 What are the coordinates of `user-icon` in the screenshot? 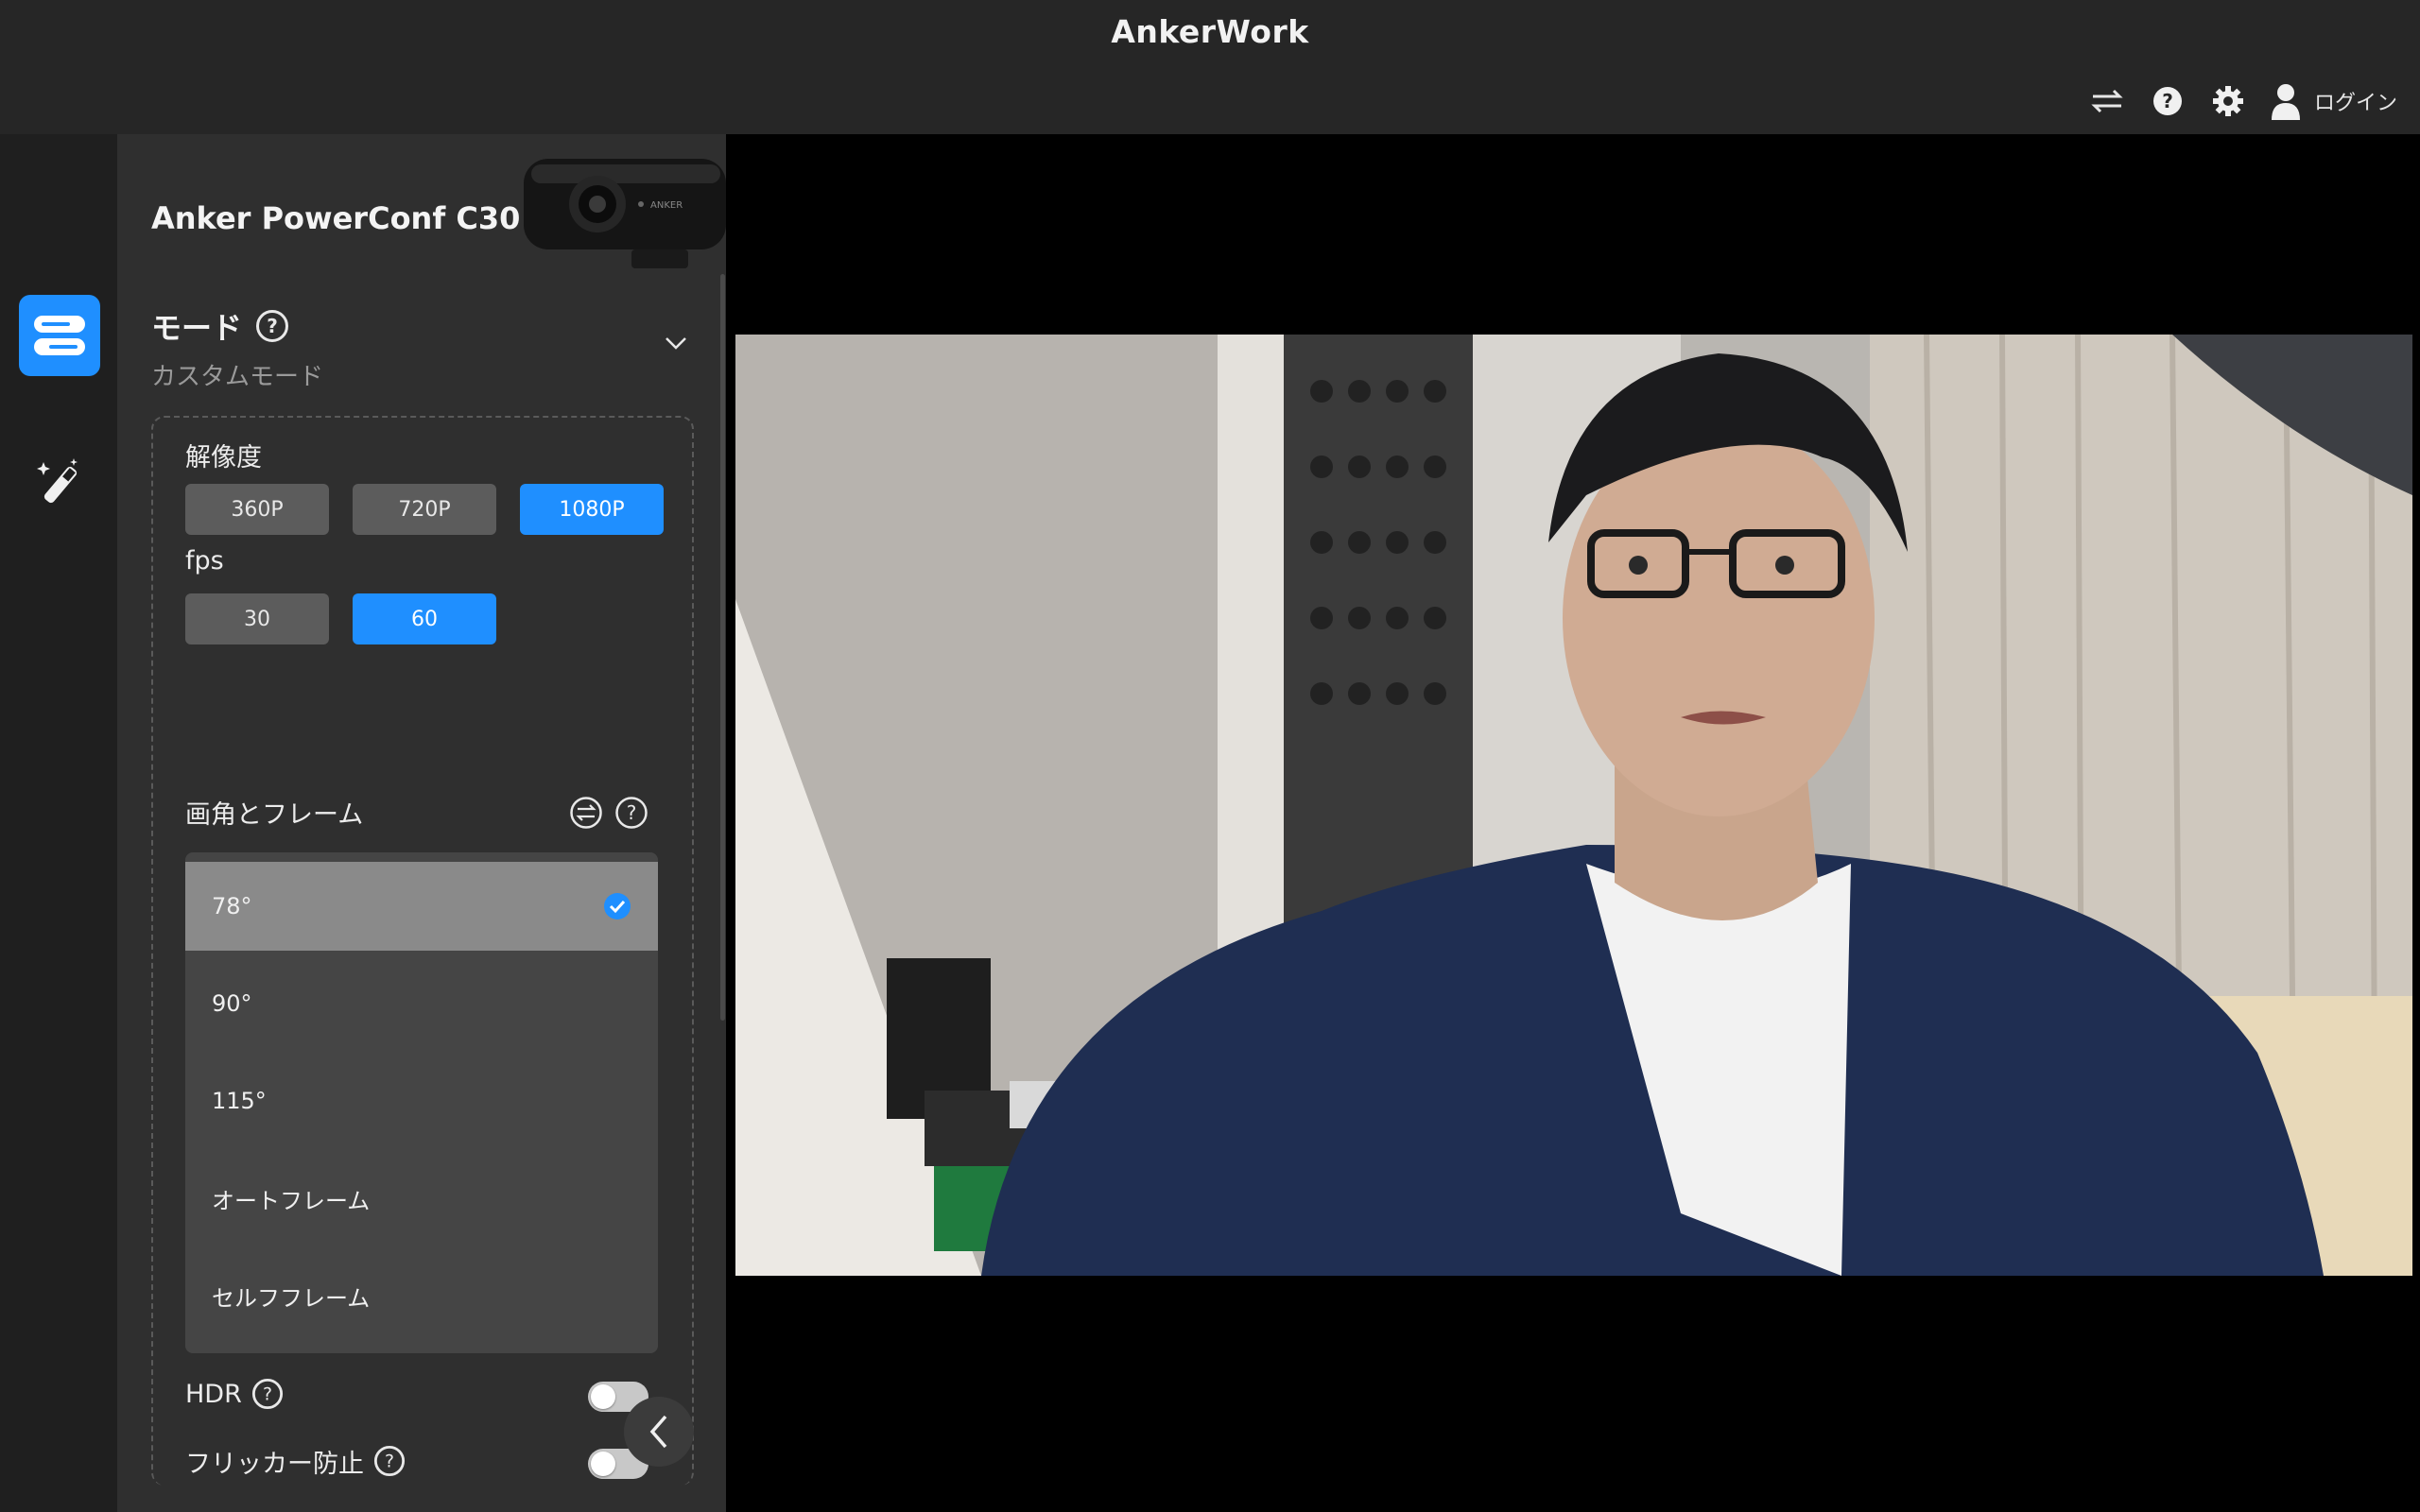 It's located at (2285, 102).